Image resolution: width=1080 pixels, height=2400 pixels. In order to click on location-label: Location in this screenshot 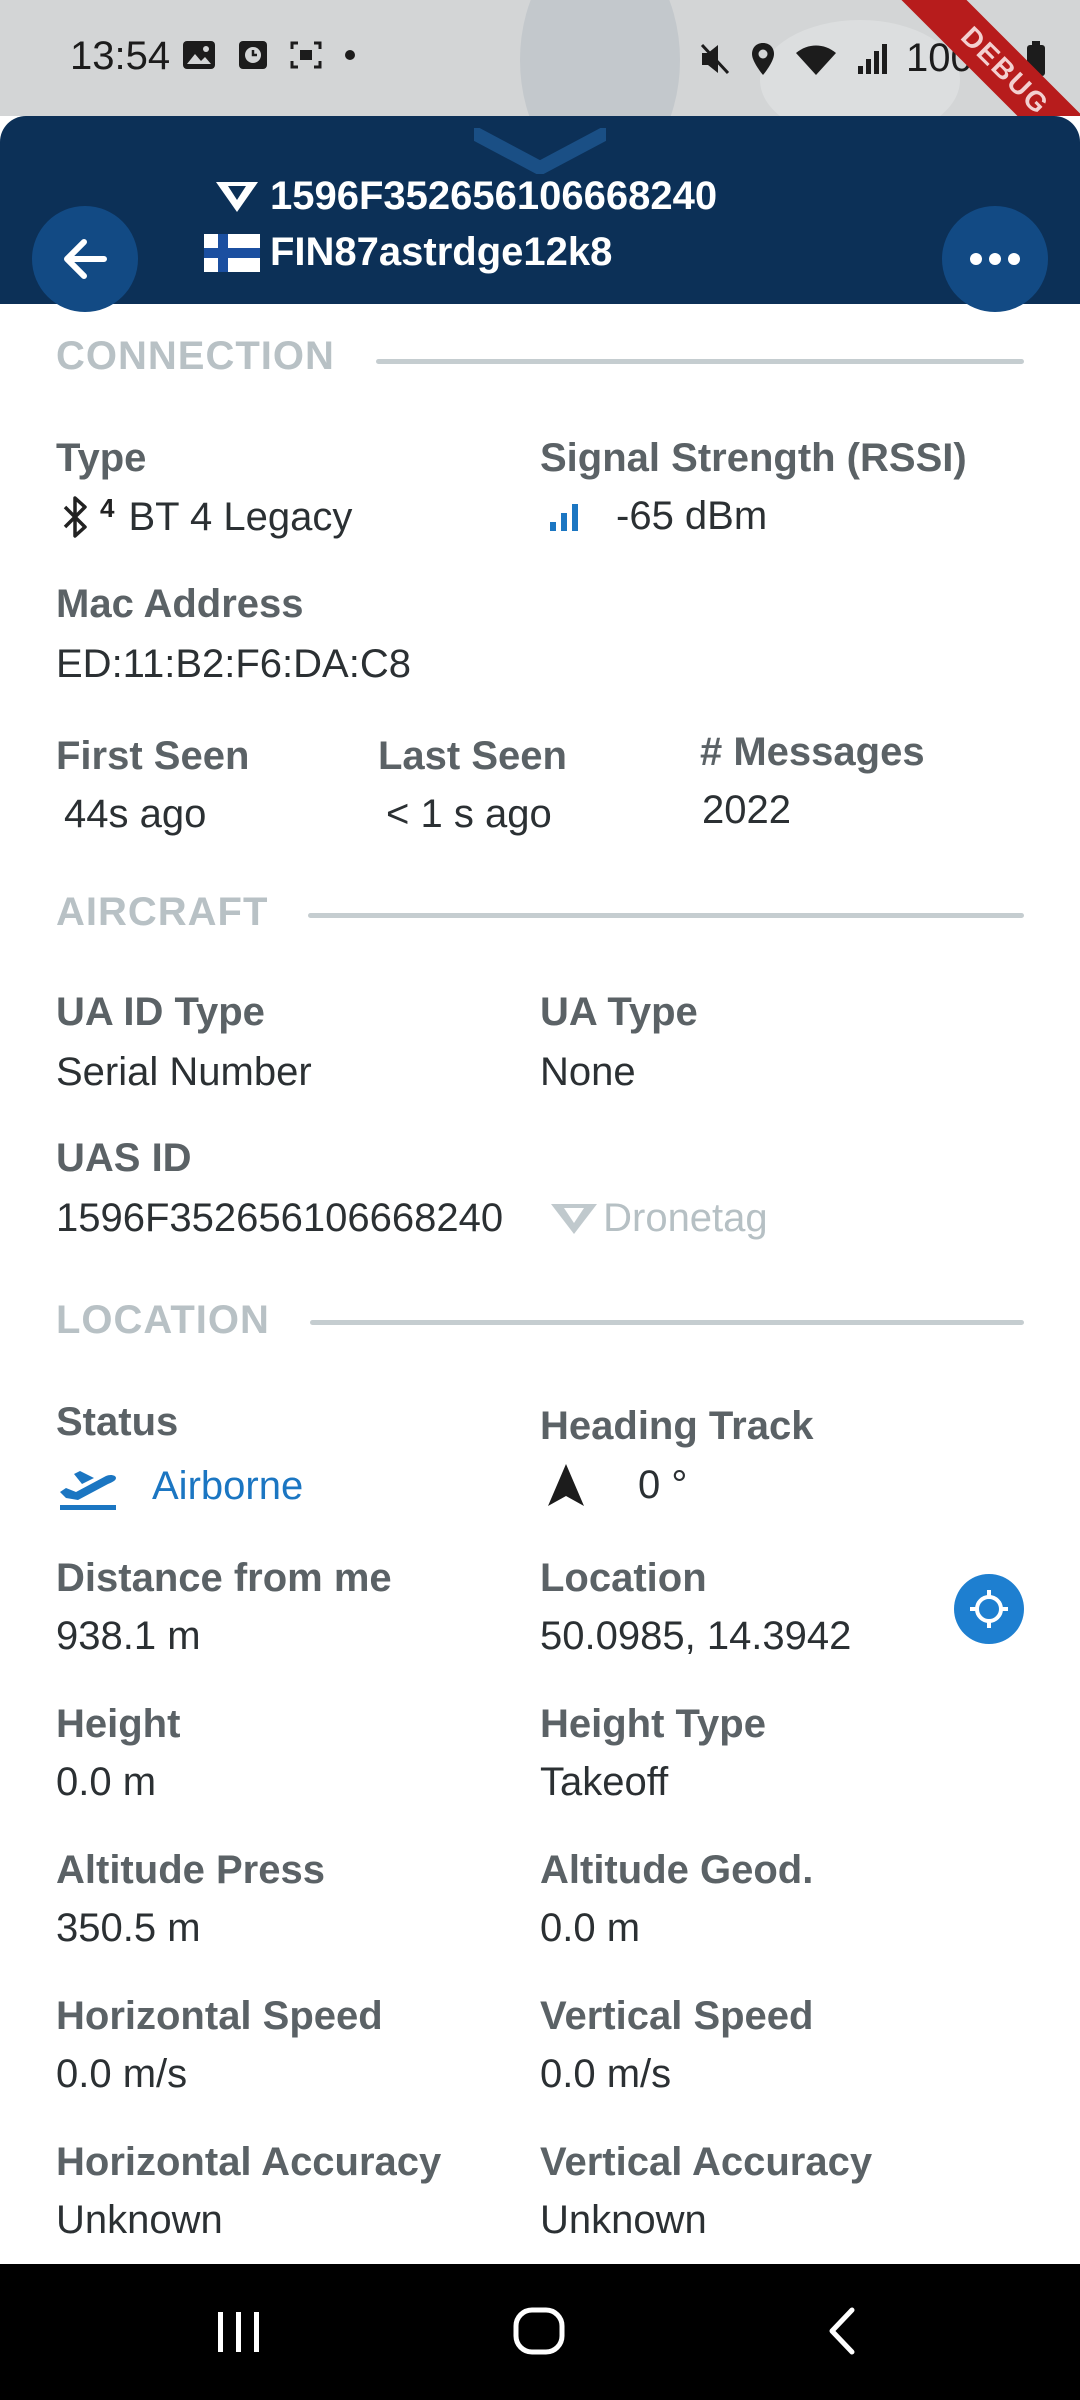, I will do `click(623, 1578)`.